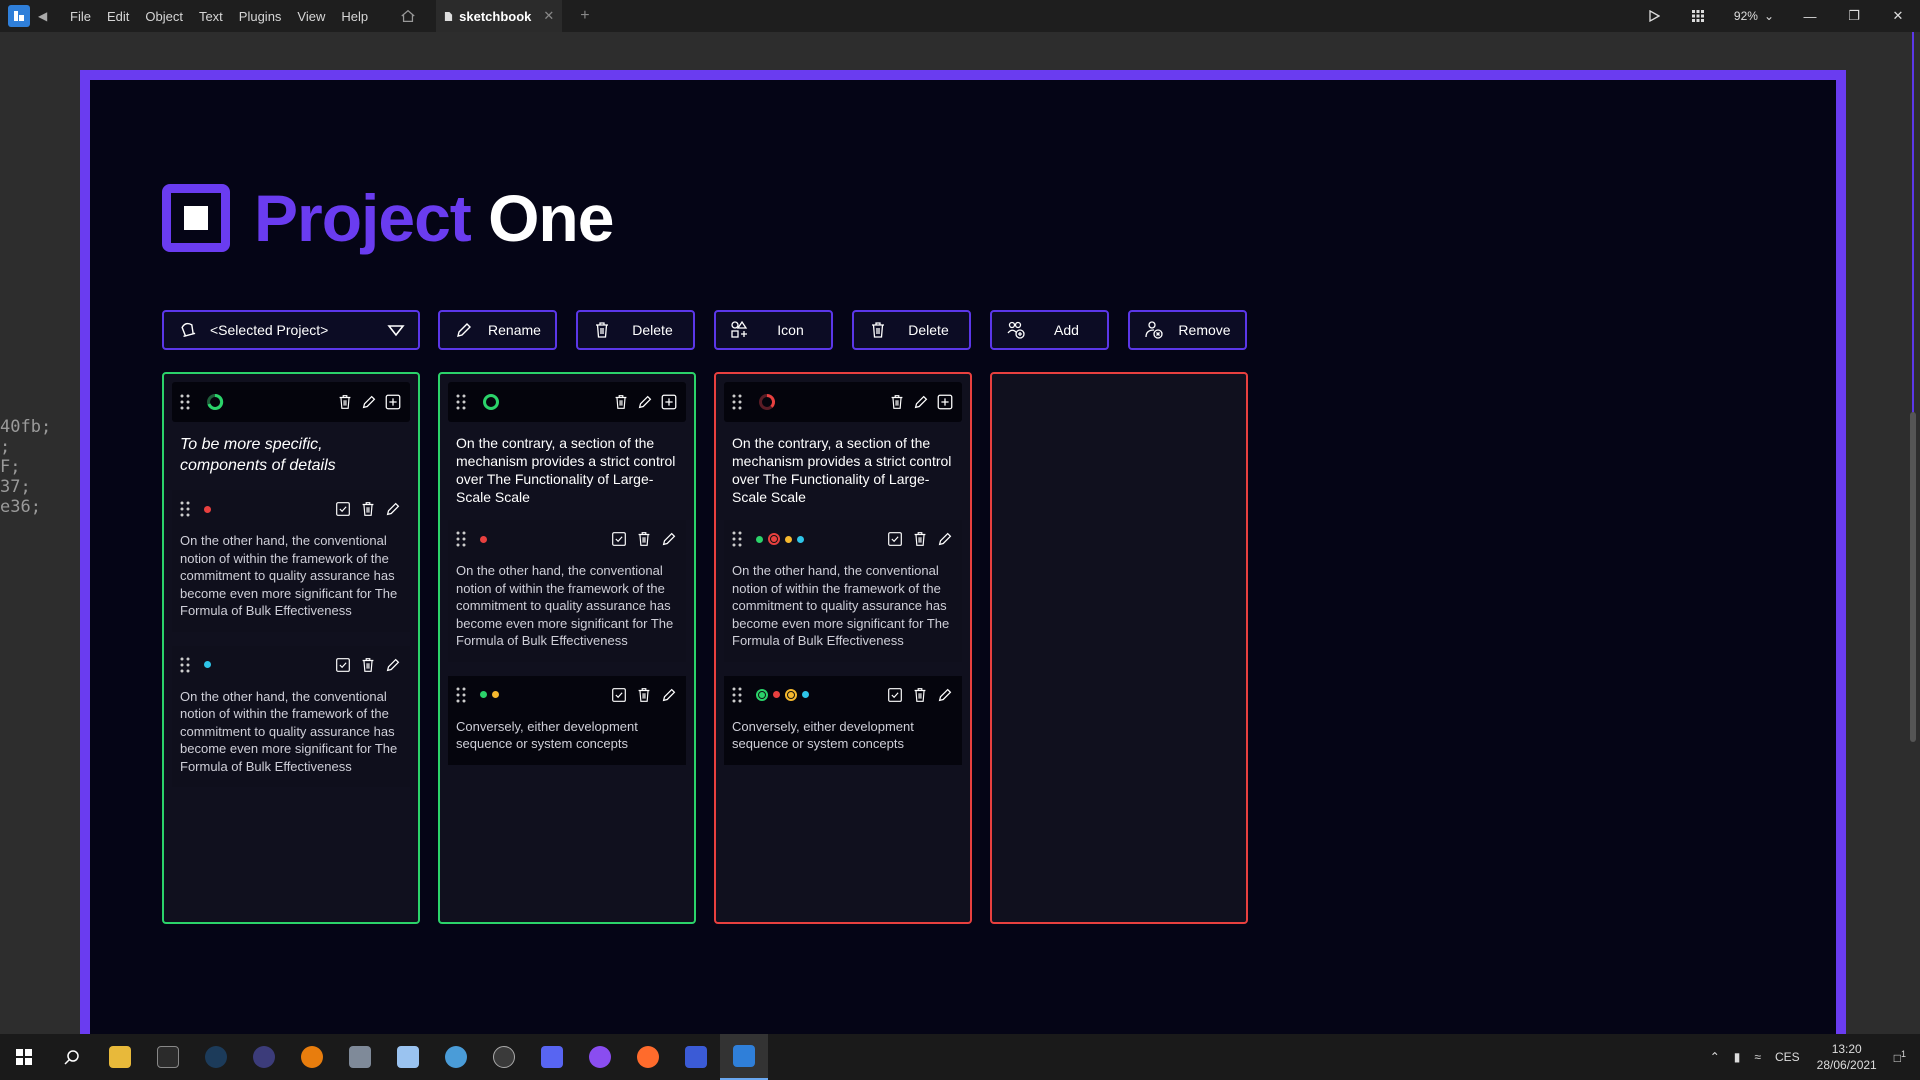 The height and width of the screenshot is (1080, 1920). Describe the element at coordinates (600, 1057) in the screenshot. I see `messenger-icon` at that location.